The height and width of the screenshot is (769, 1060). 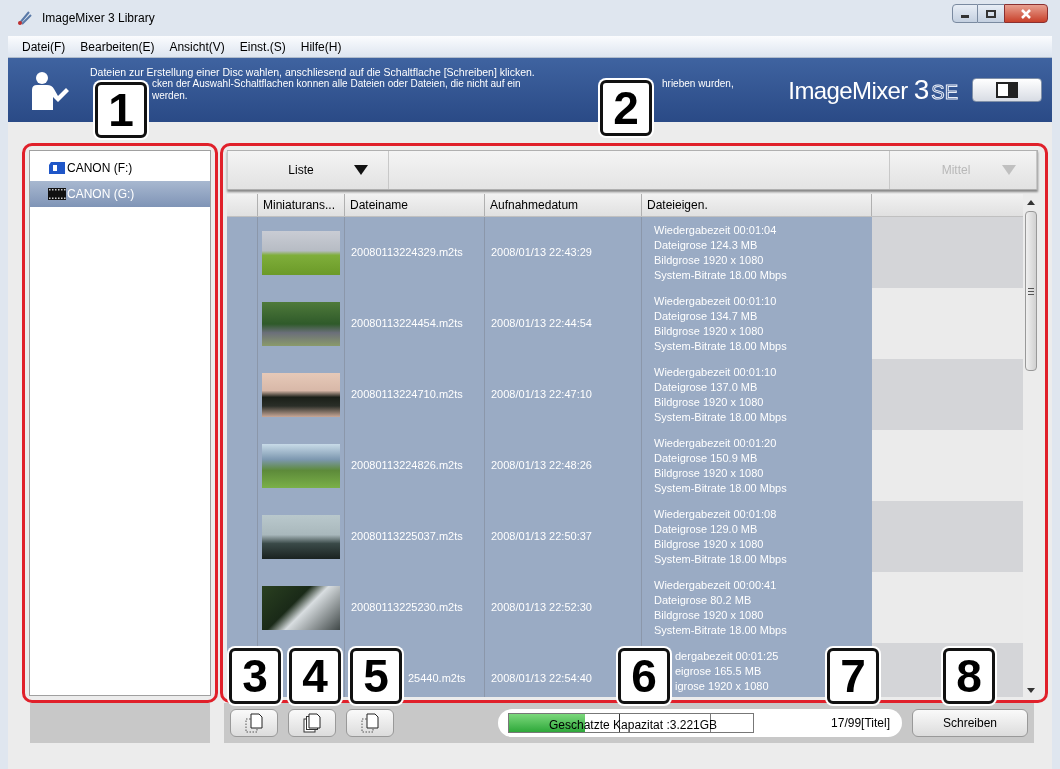 I want to click on instruction-text: hrieben wurden,, so click(x=698, y=84).